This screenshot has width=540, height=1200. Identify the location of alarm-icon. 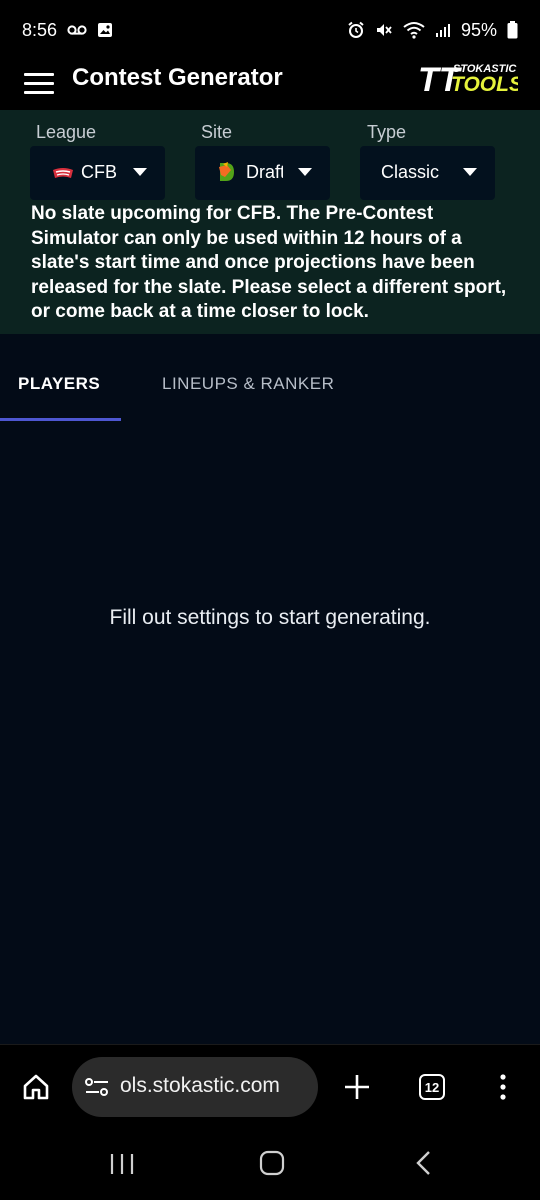
(356, 30).